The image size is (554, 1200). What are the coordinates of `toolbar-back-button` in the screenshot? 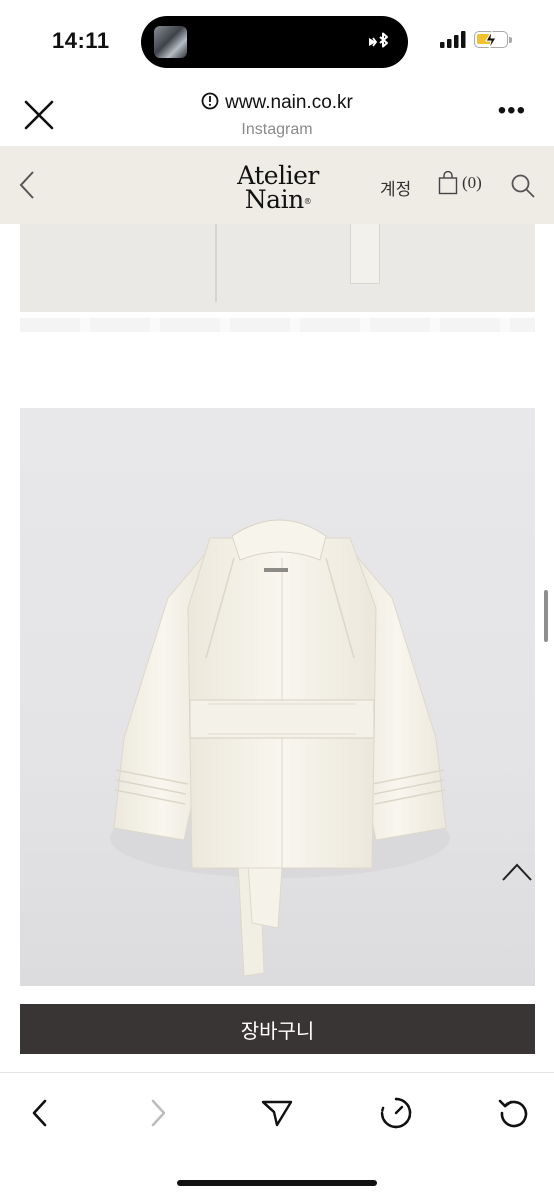 It's located at (40, 1113).